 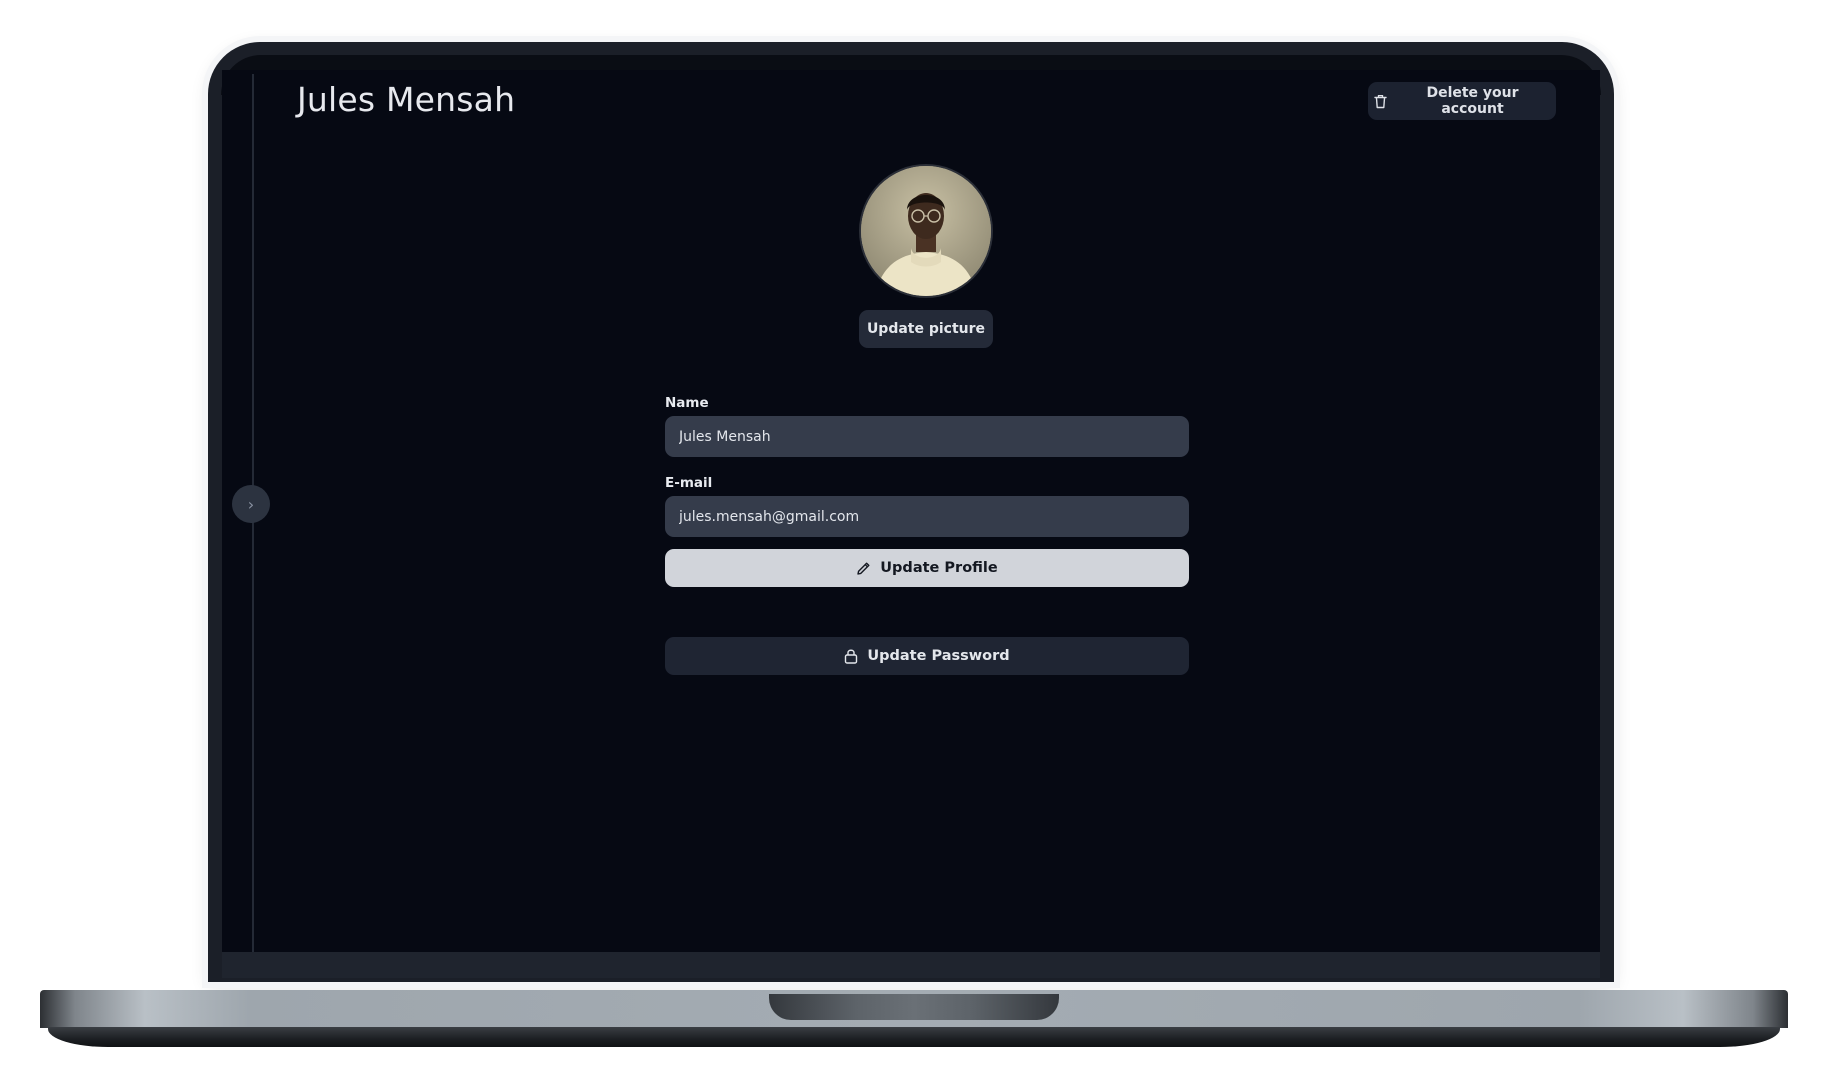 I want to click on sidebar-toggle-button: ›, so click(x=251, y=504).